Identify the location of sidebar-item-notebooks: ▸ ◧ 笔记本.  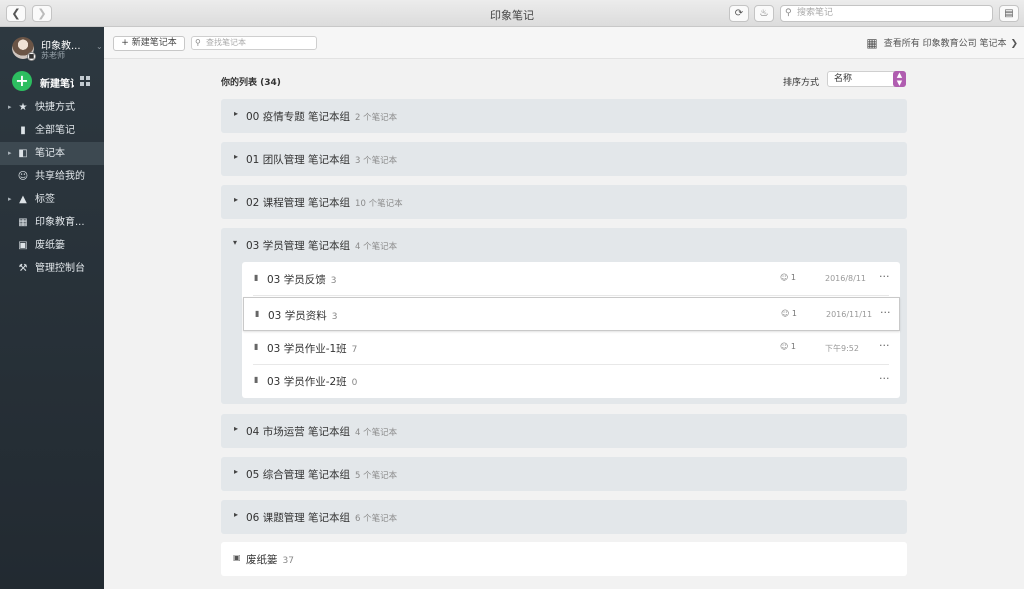
(52, 153).